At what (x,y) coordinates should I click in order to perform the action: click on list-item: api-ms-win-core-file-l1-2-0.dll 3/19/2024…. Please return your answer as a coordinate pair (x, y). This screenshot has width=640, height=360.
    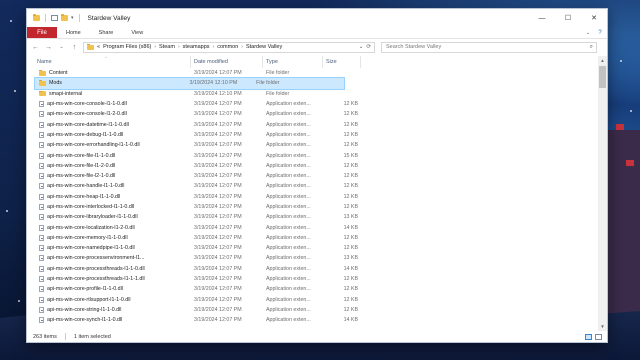
    Looking at the image, I should click on (317, 166).